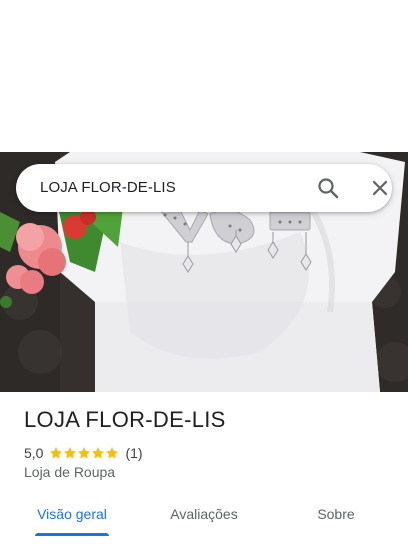 The height and width of the screenshot is (544, 408). Describe the element at coordinates (125, 419) in the screenshot. I see `place-name: LOJA FLOR-DE-LIS` at that location.